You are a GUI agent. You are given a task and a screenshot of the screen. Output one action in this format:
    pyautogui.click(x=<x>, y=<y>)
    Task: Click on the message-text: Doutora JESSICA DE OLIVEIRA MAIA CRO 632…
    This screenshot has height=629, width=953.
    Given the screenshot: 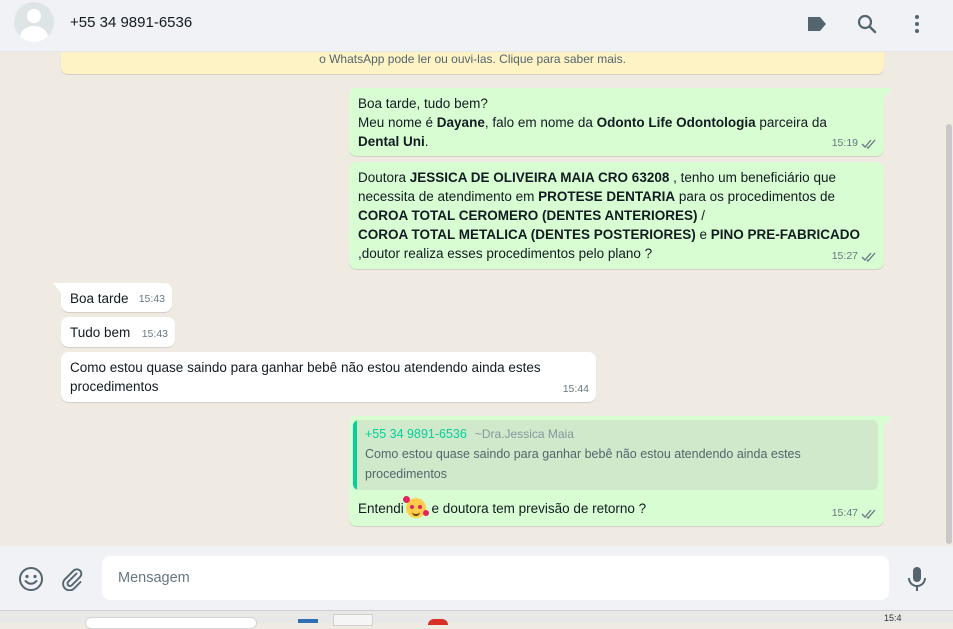 What is the action you would take?
    pyautogui.click(x=616, y=215)
    